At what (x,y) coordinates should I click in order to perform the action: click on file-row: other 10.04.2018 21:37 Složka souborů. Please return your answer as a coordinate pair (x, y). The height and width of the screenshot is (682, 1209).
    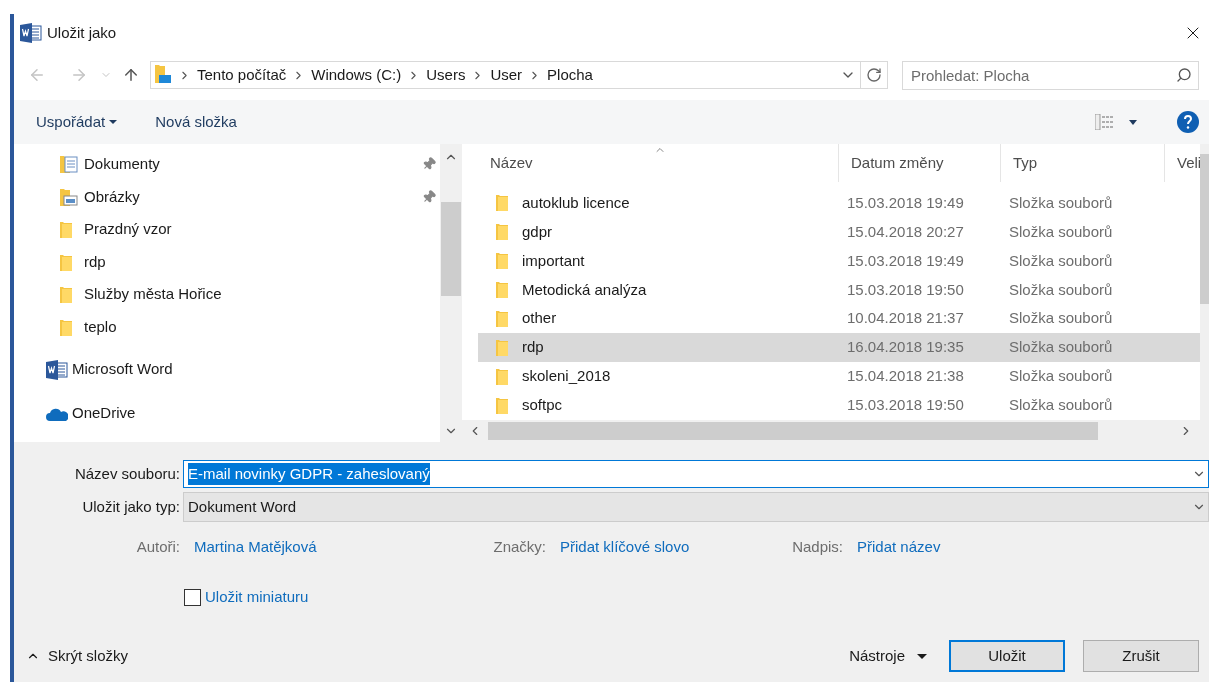
    Looking at the image, I should click on (839, 319).